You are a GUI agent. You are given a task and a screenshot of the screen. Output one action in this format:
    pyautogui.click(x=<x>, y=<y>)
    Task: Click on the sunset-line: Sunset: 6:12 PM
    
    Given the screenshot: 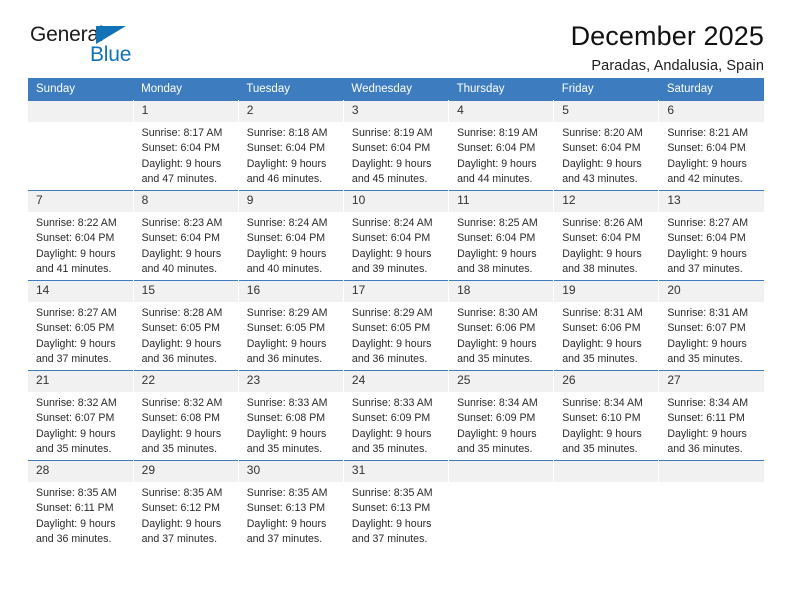 What is the action you would take?
    pyautogui.click(x=180, y=508)
    